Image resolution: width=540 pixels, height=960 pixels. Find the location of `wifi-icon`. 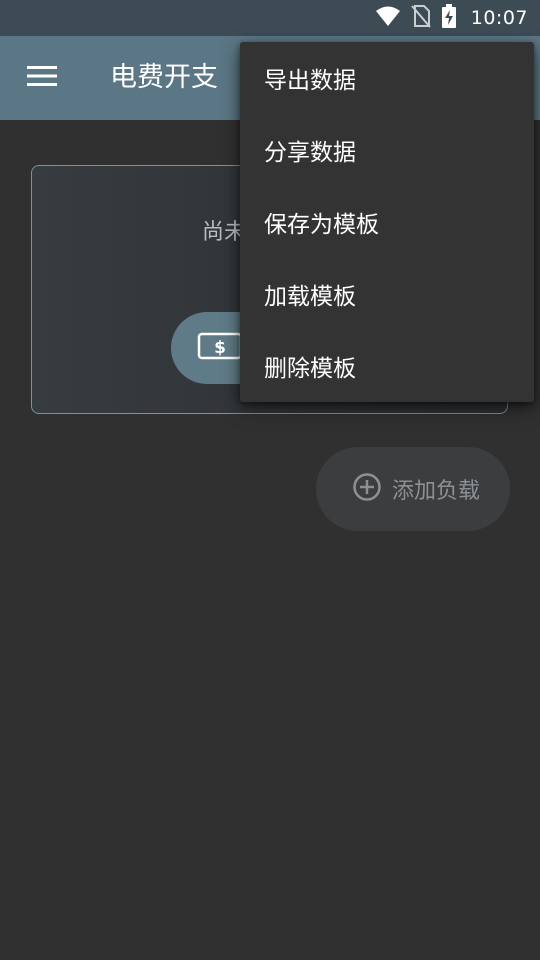

wifi-icon is located at coordinates (388, 18).